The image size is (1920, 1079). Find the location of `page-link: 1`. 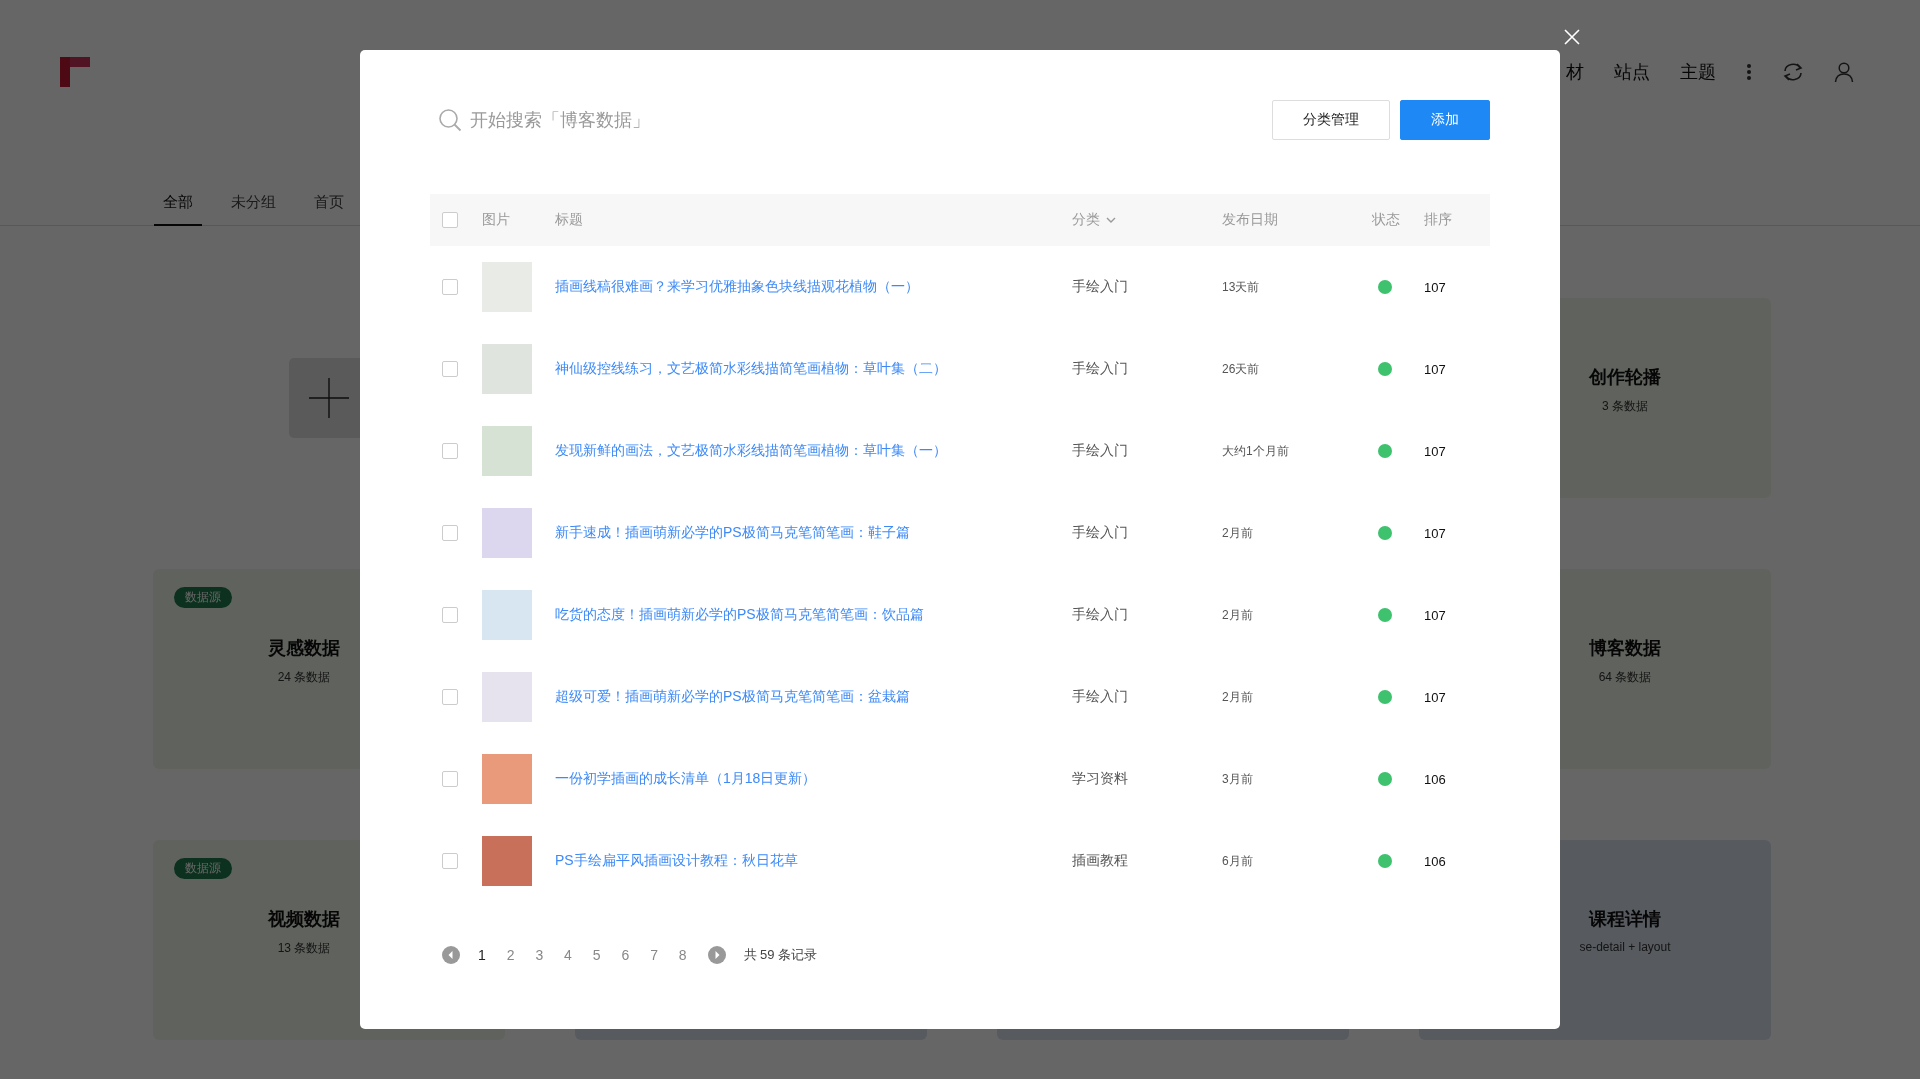

page-link: 1 is located at coordinates (492, 955).